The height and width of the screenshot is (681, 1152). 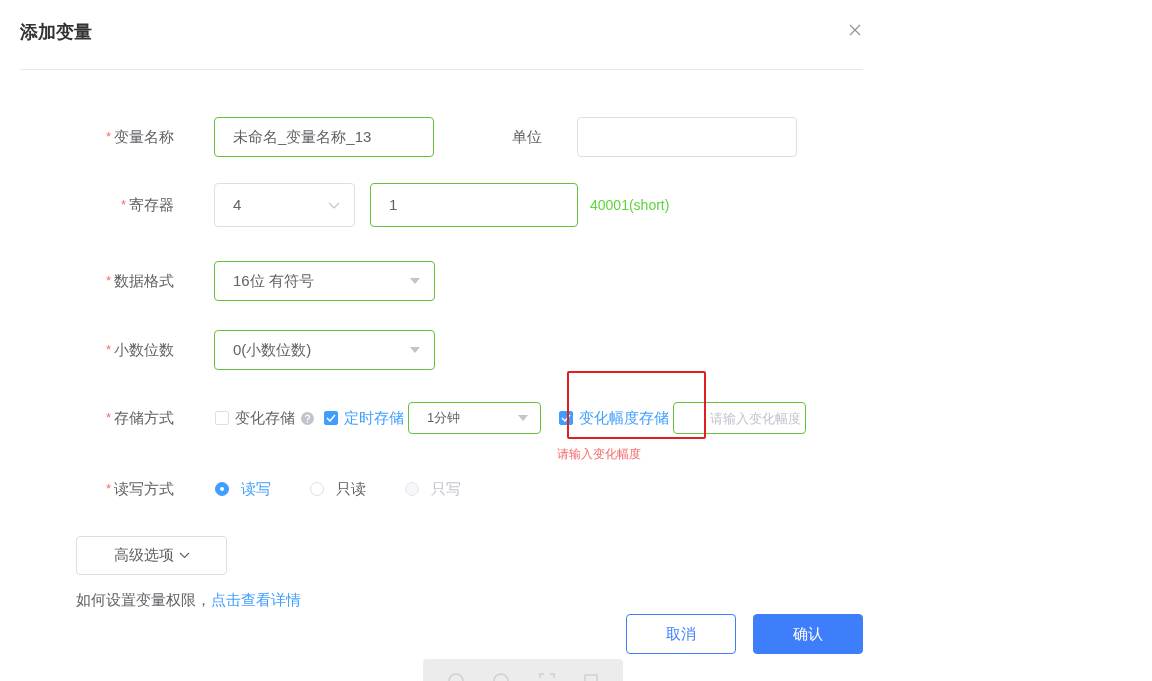 What do you see at coordinates (151, 555) in the screenshot?
I see `advanced-options-button: 高级选项` at bounding box center [151, 555].